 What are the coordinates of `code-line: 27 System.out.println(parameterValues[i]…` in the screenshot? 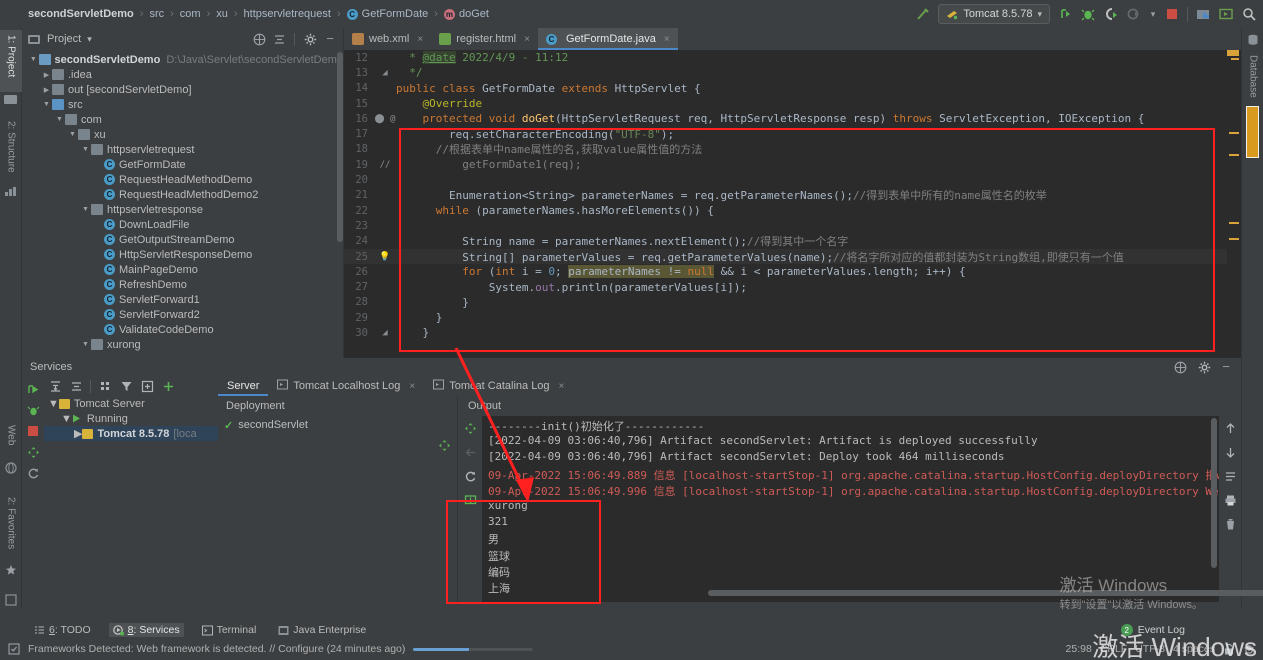 It's located at (792, 286).